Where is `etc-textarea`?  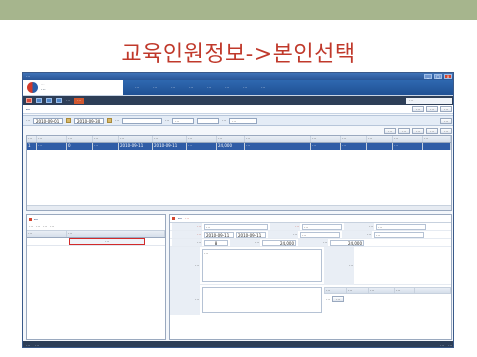
etc-textarea is located at coordinates (262, 300).